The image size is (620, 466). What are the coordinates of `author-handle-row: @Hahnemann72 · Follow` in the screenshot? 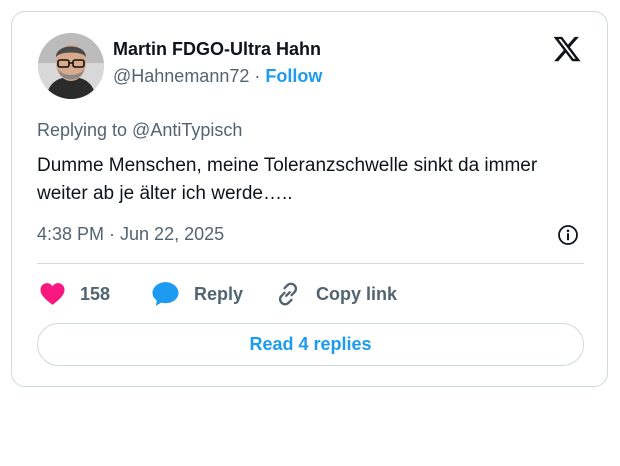 It's located at (217, 76).